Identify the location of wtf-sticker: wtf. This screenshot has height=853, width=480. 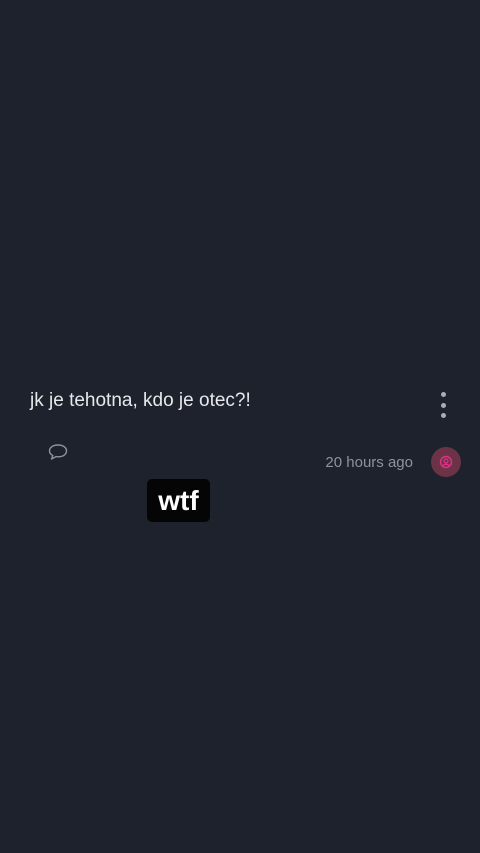
(178, 500).